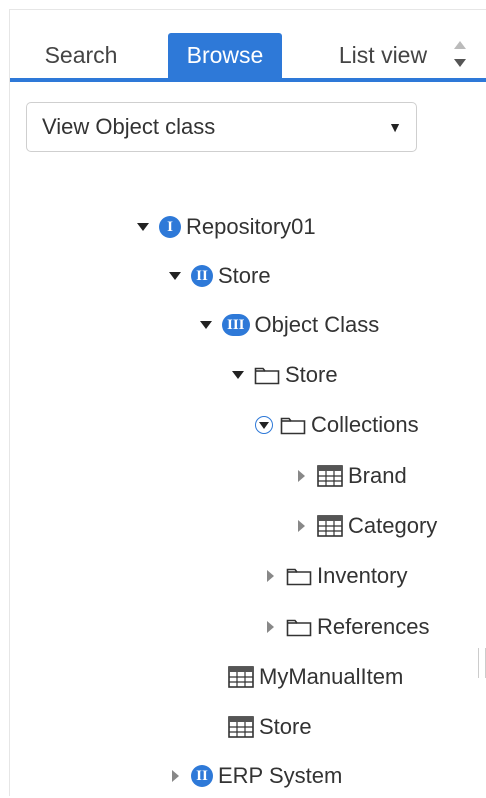  What do you see at coordinates (221, 127) in the screenshot?
I see `view-select: View Object class ▼` at bounding box center [221, 127].